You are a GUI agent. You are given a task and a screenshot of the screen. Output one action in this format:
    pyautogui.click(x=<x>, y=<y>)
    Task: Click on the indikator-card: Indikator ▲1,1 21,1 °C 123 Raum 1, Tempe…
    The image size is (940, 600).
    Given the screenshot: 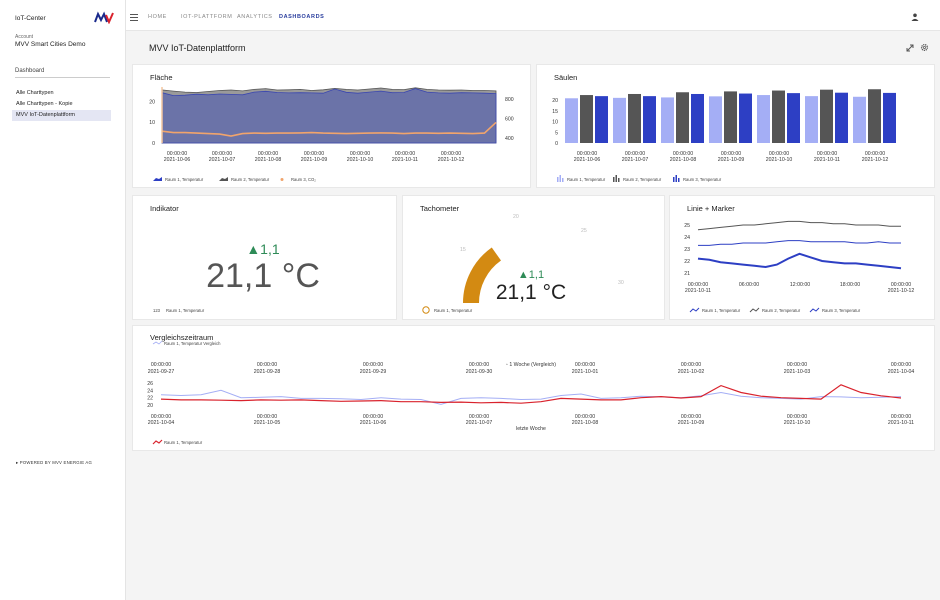 What is the action you would take?
    pyautogui.click(x=264, y=257)
    